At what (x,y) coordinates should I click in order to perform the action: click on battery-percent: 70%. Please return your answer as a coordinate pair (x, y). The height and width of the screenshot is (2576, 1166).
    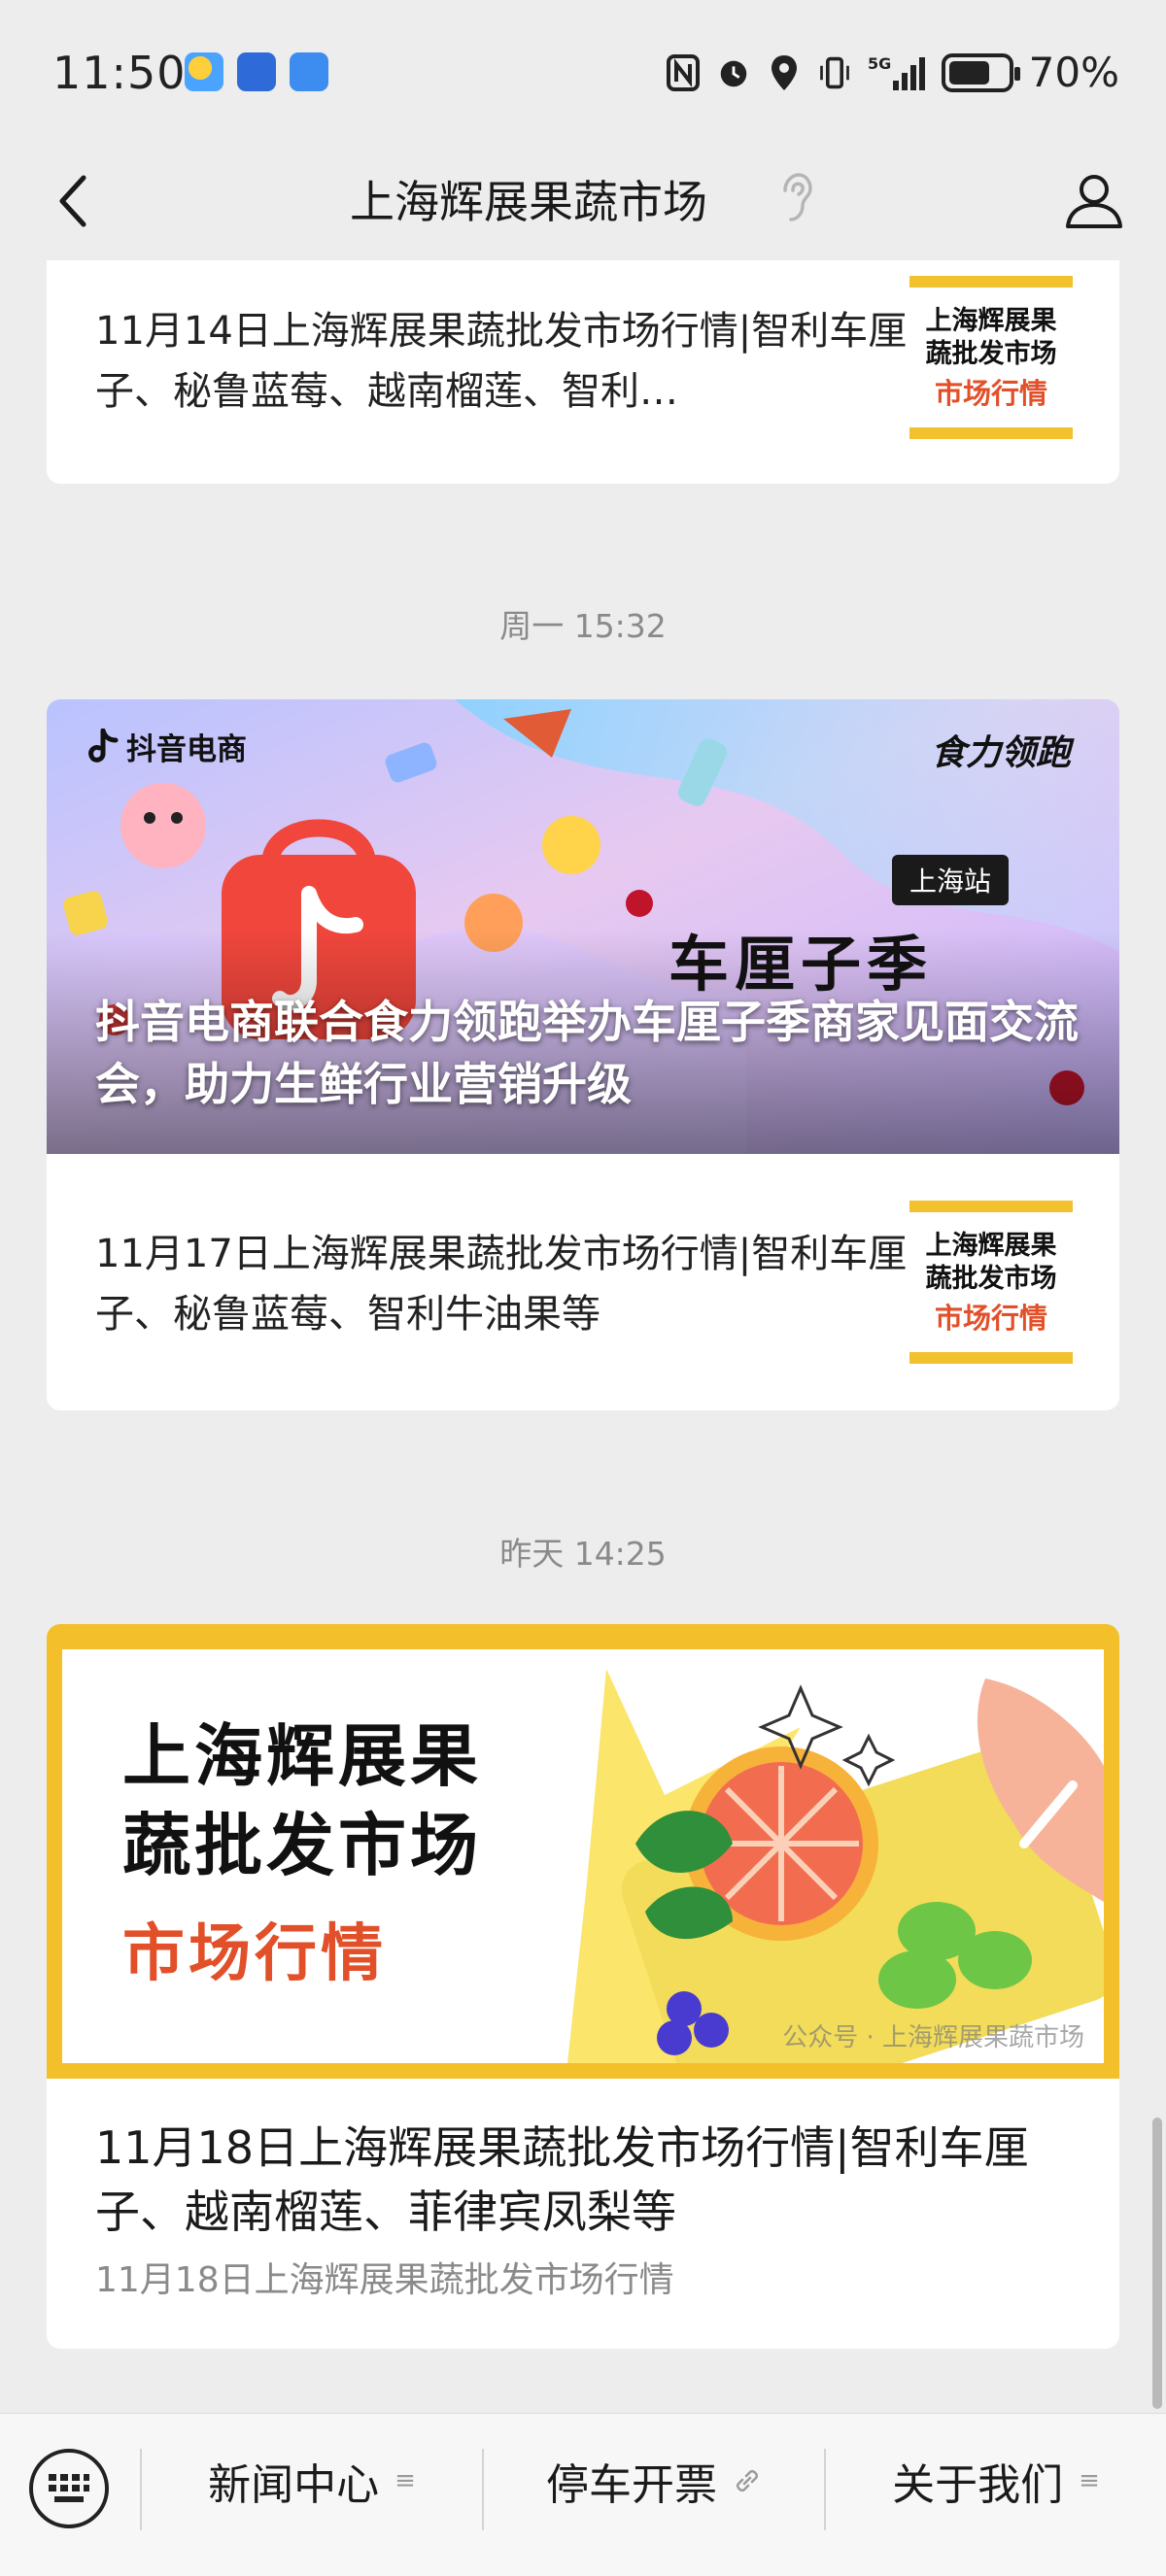
    Looking at the image, I should click on (1073, 72).